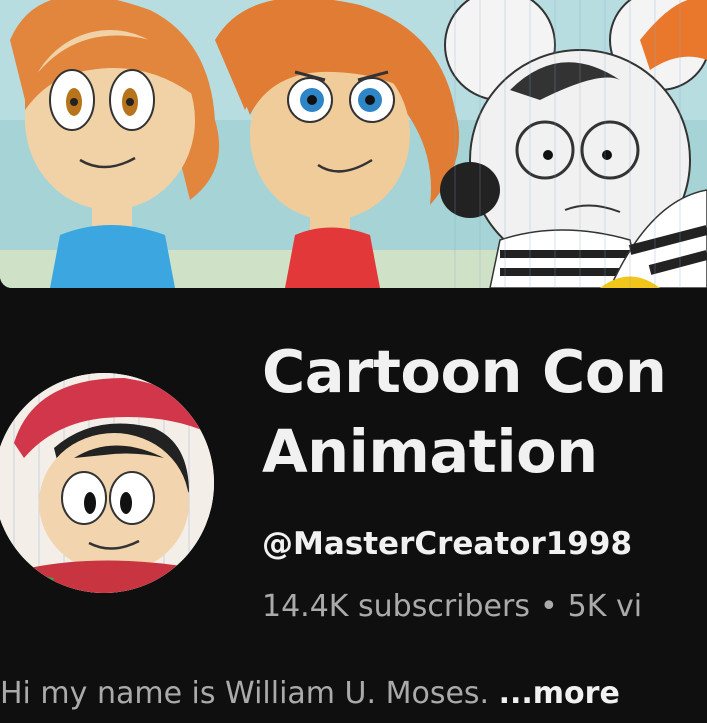 Image resolution: width=707 pixels, height=723 pixels. I want to click on channel-title: Cartoon Con Animation, so click(464, 411).